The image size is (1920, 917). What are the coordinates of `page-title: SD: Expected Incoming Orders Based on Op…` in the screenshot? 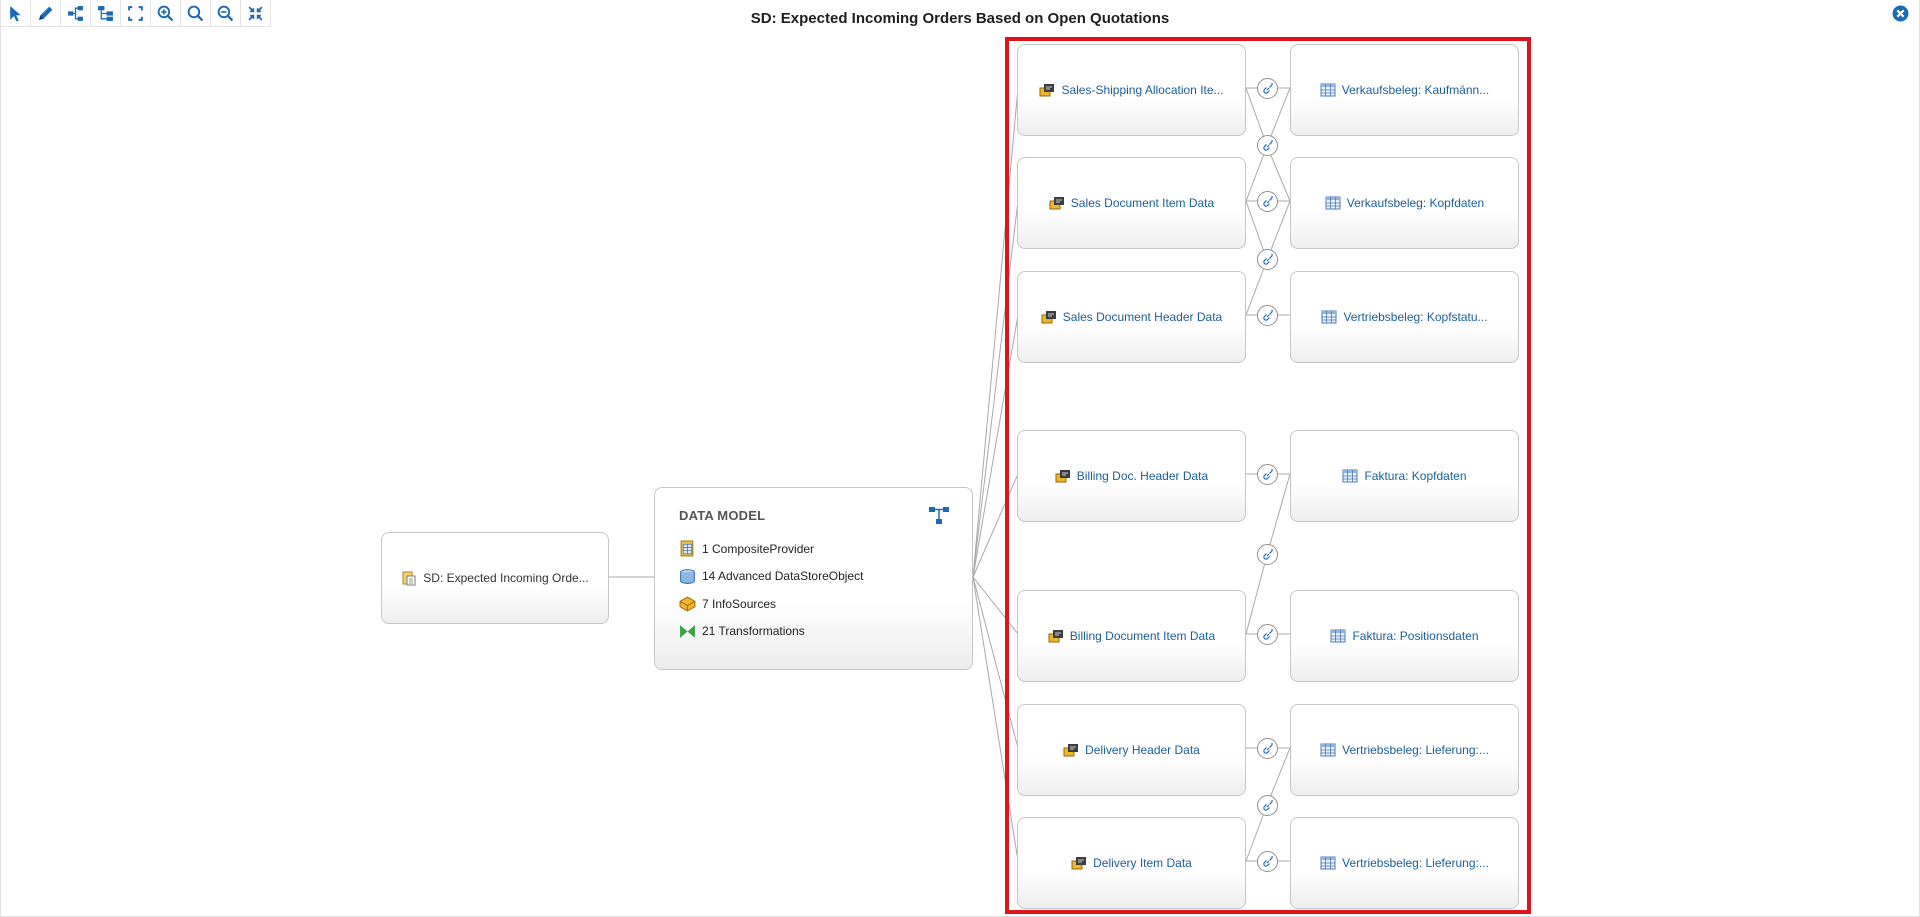 It's located at (960, 18).